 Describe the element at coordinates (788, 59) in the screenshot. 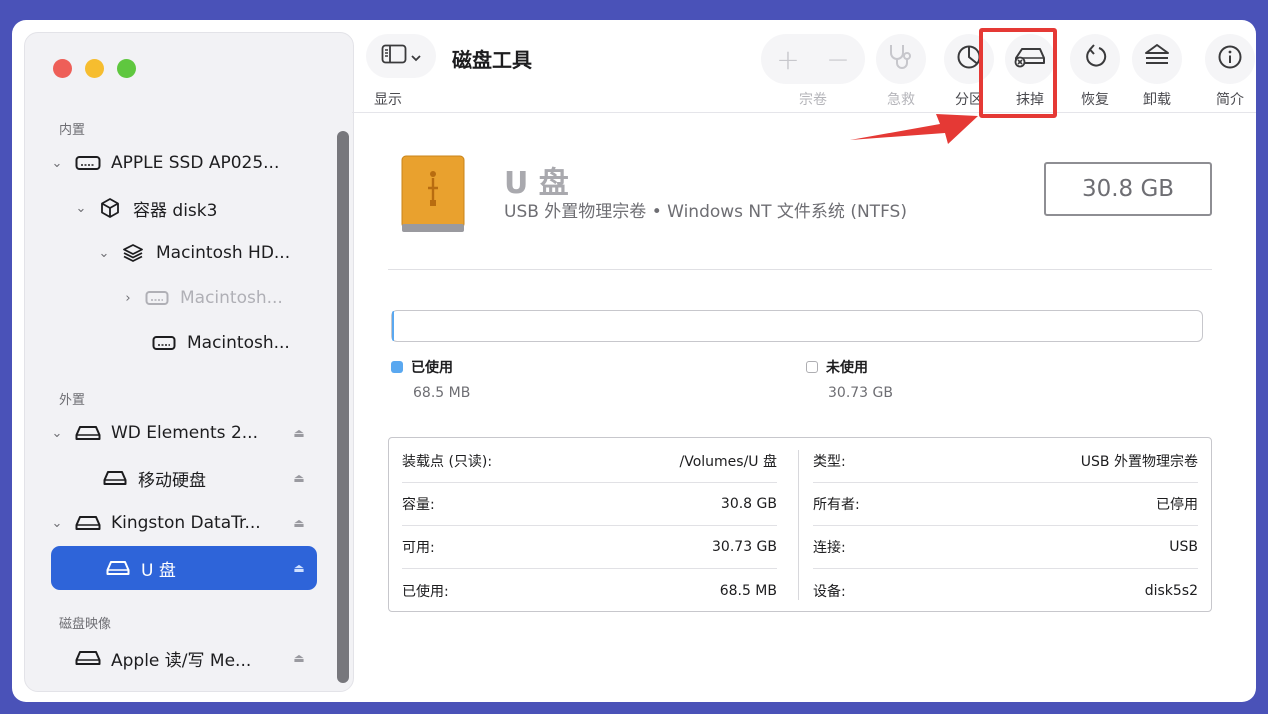

I see `add-volume-icon: +` at that location.